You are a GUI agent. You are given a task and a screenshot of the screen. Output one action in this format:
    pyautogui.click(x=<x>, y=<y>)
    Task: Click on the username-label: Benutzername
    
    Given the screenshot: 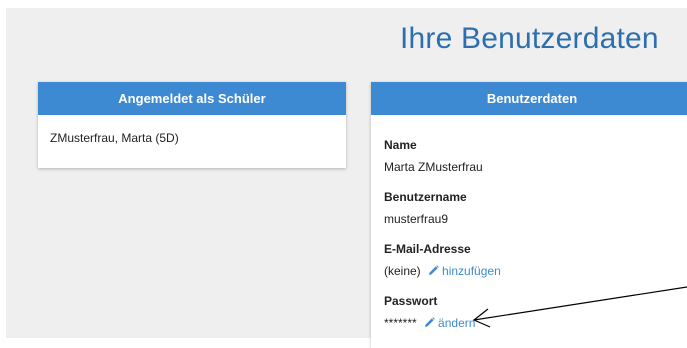 What is the action you would take?
    pyautogui.click(x=425, y=197)
    